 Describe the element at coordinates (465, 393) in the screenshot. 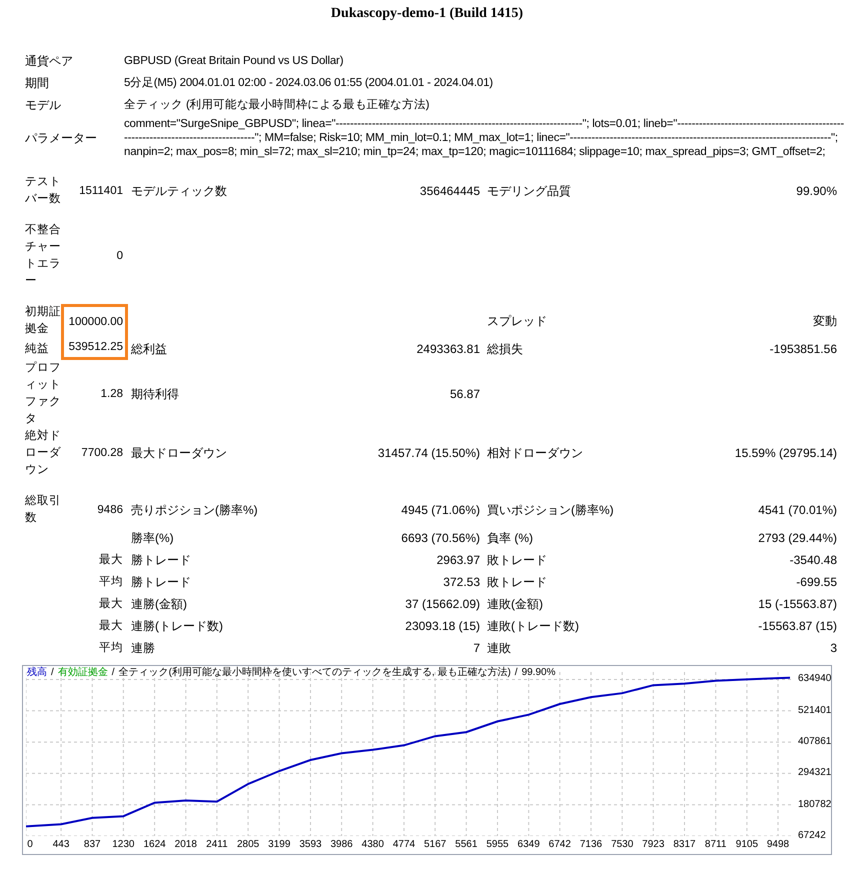

I see `stat-value: 56.87` at that location.